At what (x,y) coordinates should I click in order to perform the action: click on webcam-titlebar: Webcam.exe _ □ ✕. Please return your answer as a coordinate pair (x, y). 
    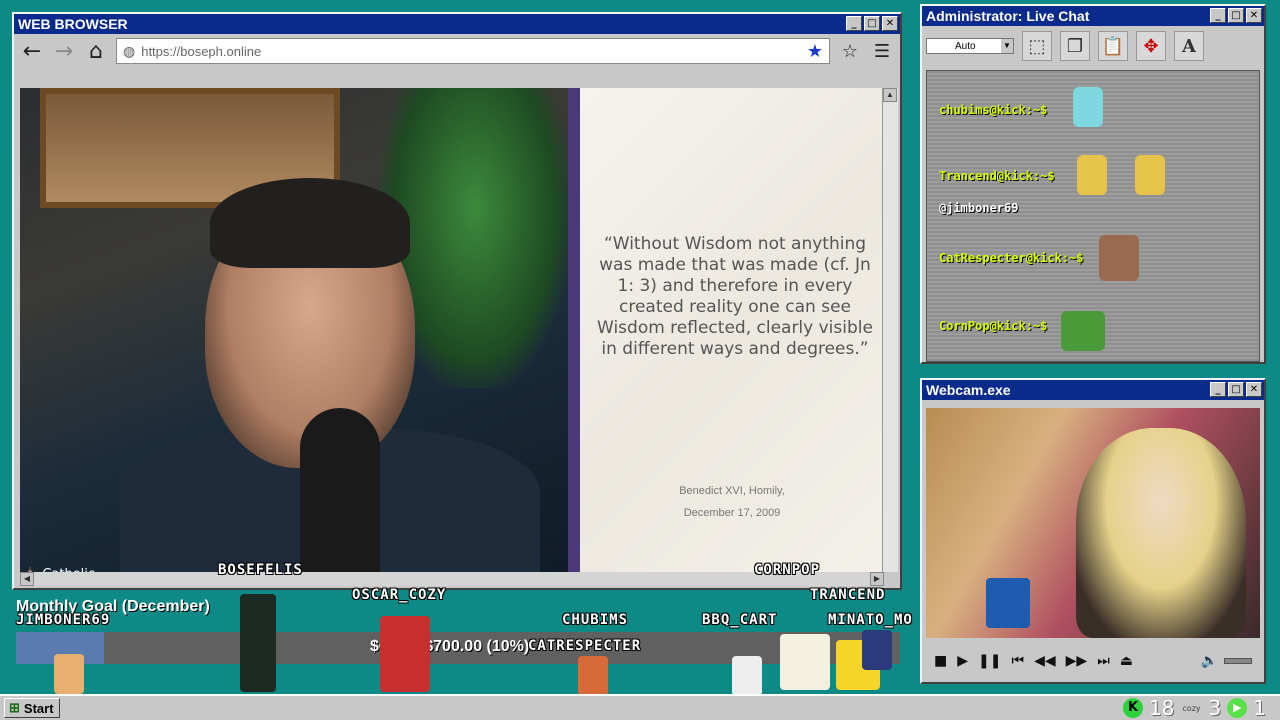
    Looking at the image, I should click on (1093, 390).